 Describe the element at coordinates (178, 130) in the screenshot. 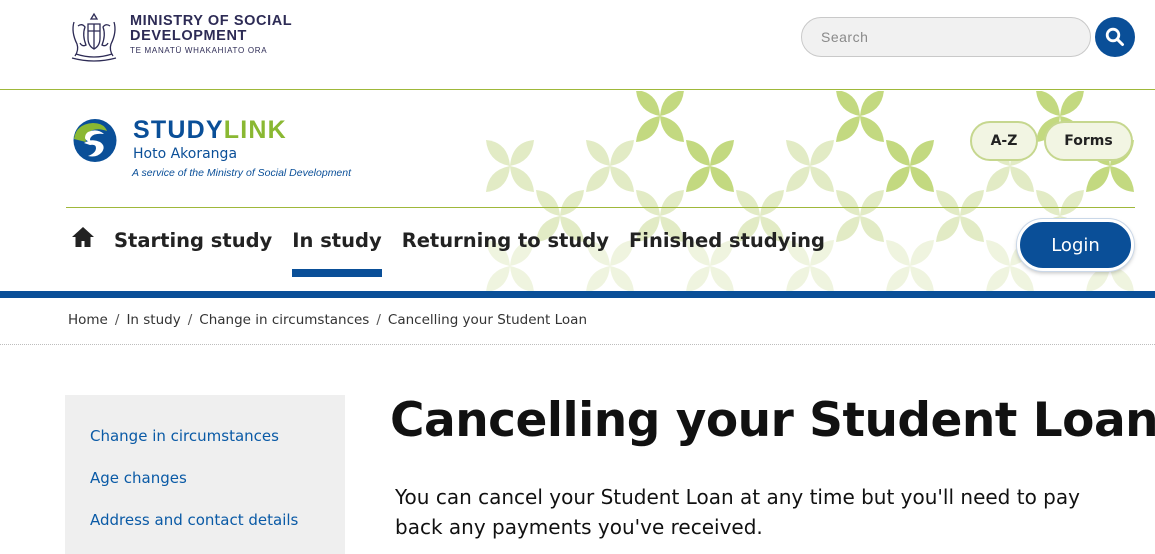

I see `wordmark-study: STUDY` at that location.